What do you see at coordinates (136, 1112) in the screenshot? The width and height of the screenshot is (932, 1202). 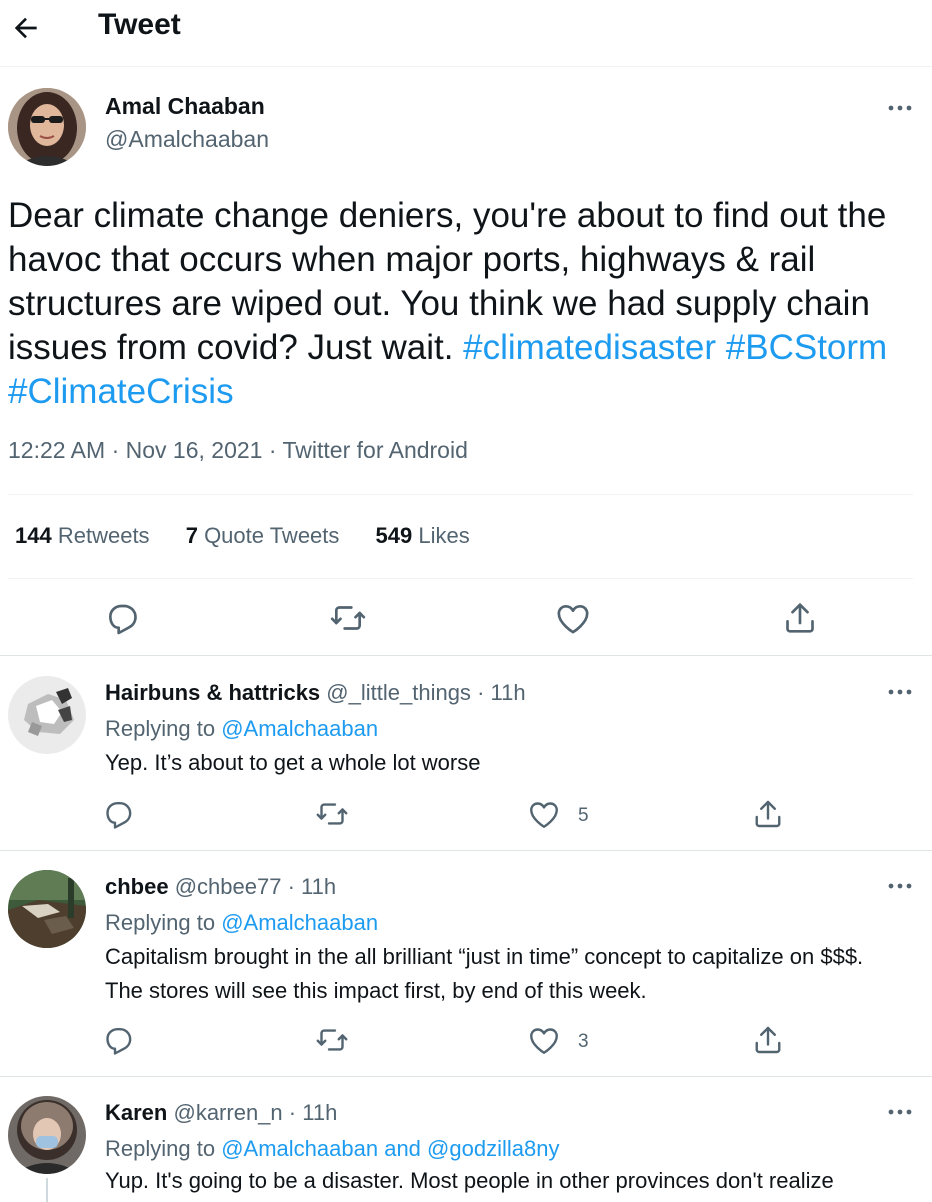 I see `reply-author-name: Karen` at bounding box center [136, 1112].